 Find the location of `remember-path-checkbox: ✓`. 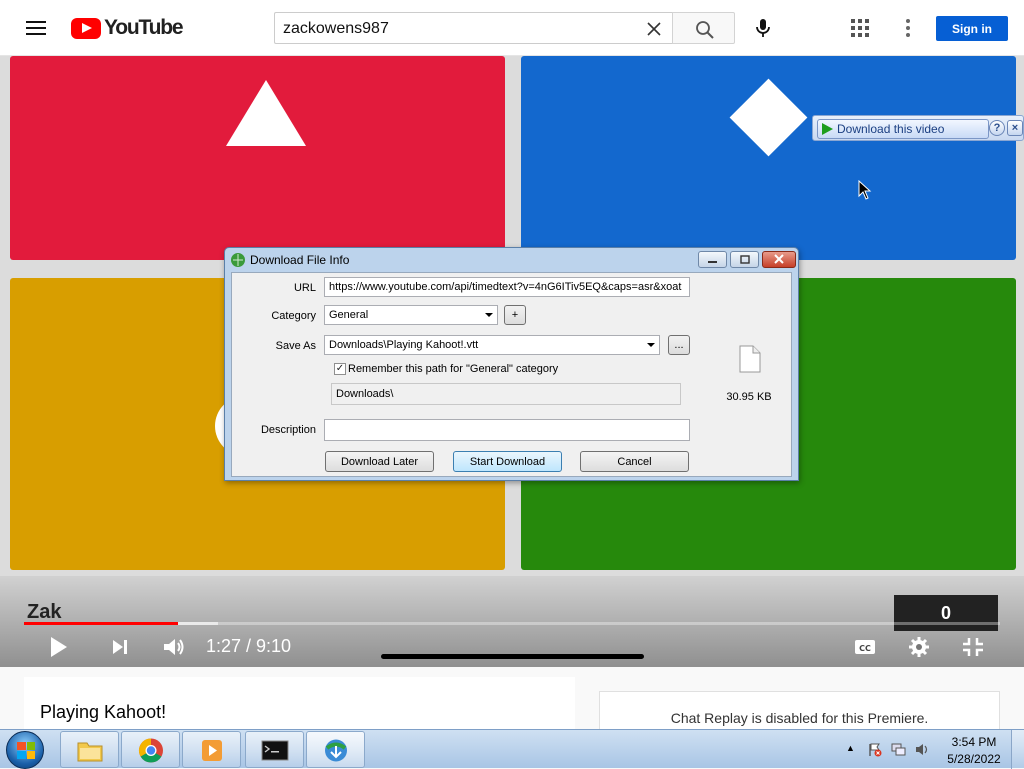

remember-path-checkbox: ✓ is located at coordinates (340, 369).